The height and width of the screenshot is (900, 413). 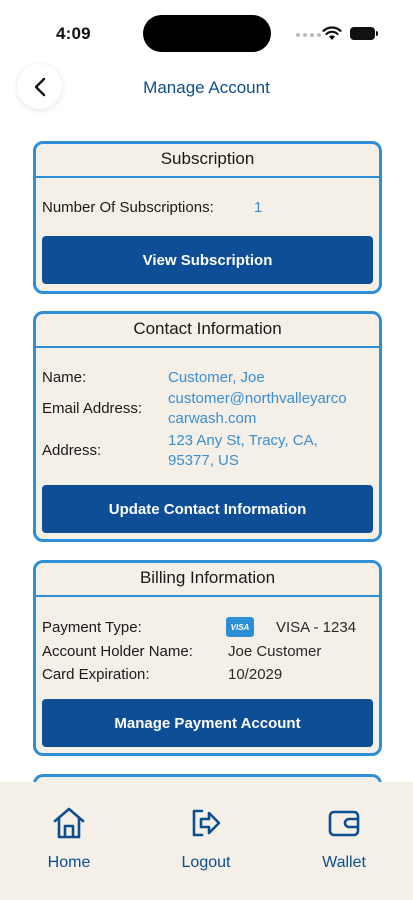 What do you see at coordinates (206, 862) in the screenshot?
I see `nav-logout-label: Logout` at bounding box center [206, 862].